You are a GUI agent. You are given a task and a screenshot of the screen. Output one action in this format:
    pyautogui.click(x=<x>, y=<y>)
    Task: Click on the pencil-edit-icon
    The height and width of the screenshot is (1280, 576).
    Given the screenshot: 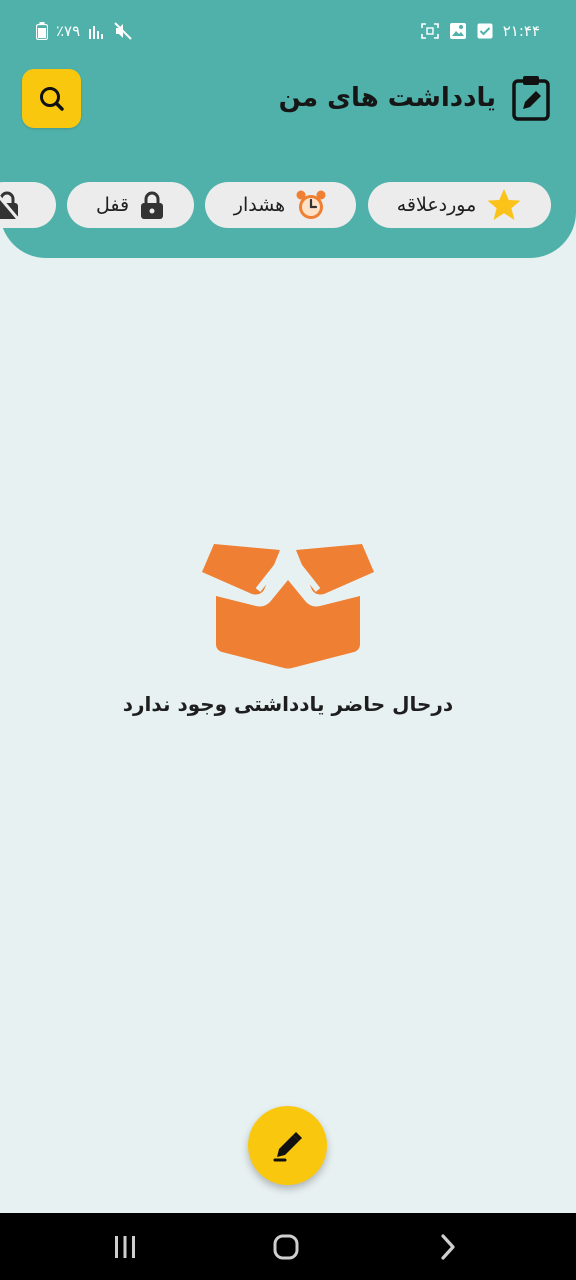 What is the action you would take?
    pyautogui.click(x=287, y=1146)
    